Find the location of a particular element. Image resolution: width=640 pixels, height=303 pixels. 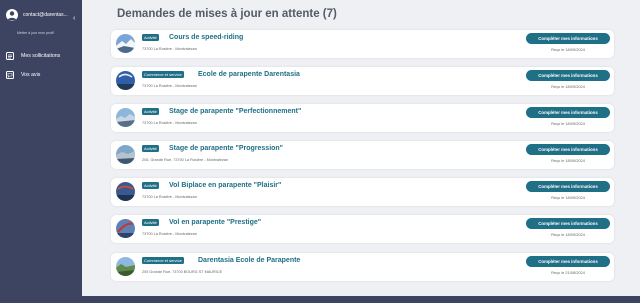

card-address: 205 Grande Rue, 73700 BOURG ST MAURICE is located at coordinates (182, 272).